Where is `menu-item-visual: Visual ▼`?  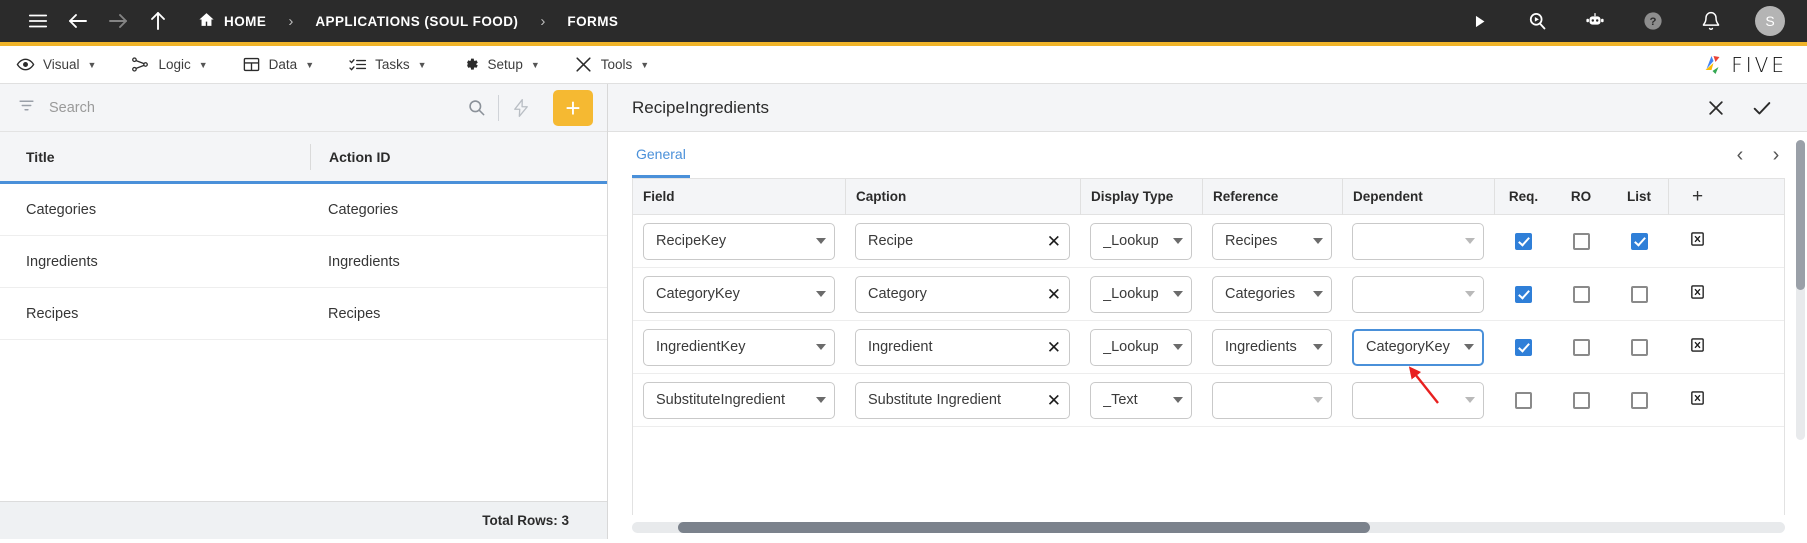 menu-item-visual: Visual ▼ is located at coordinates (56, 64).